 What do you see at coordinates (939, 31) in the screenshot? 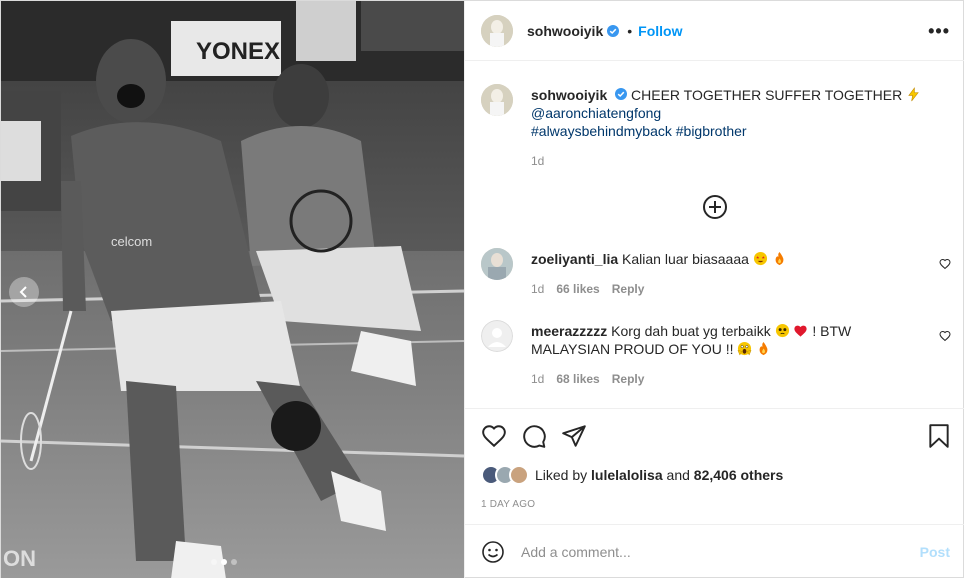
I see `more-options-button: •••` at bounding box center [939, 31].